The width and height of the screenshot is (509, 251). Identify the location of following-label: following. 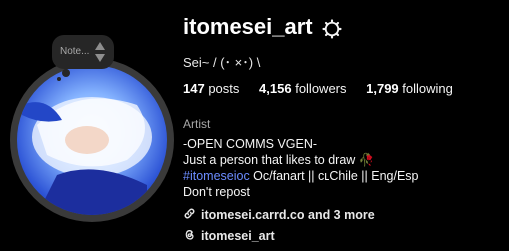
(427, 88).